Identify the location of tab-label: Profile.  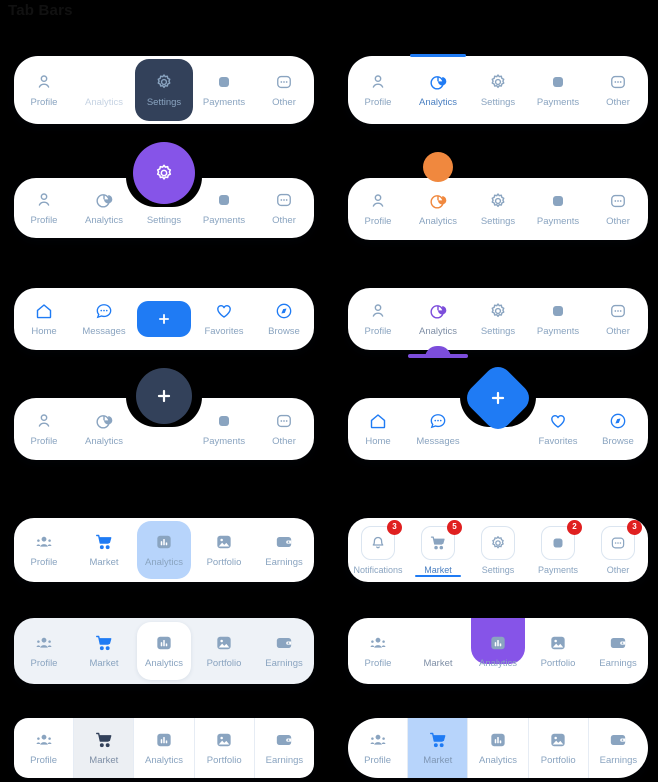
(44, 442).